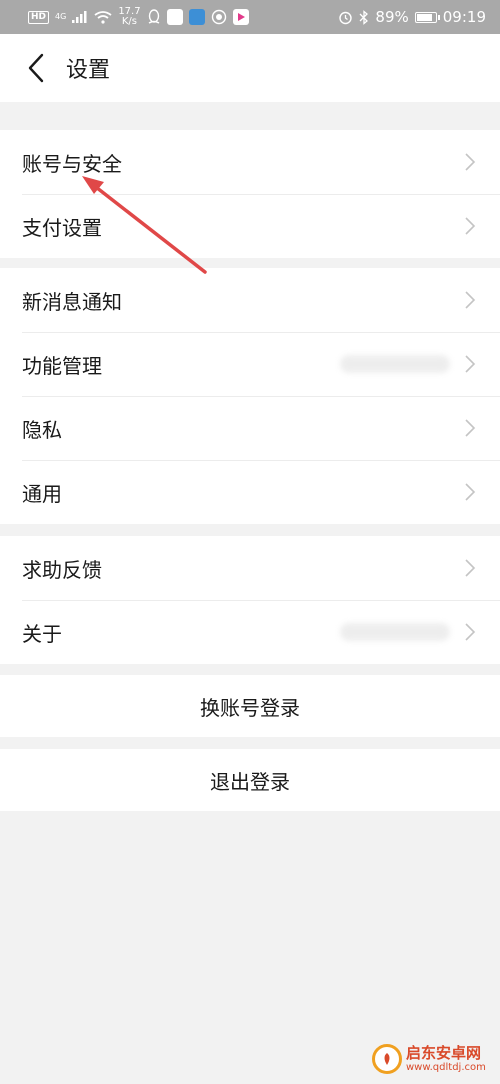 The image size is (500, 1084). I want to click on alarm-icon, so click(346, 17).